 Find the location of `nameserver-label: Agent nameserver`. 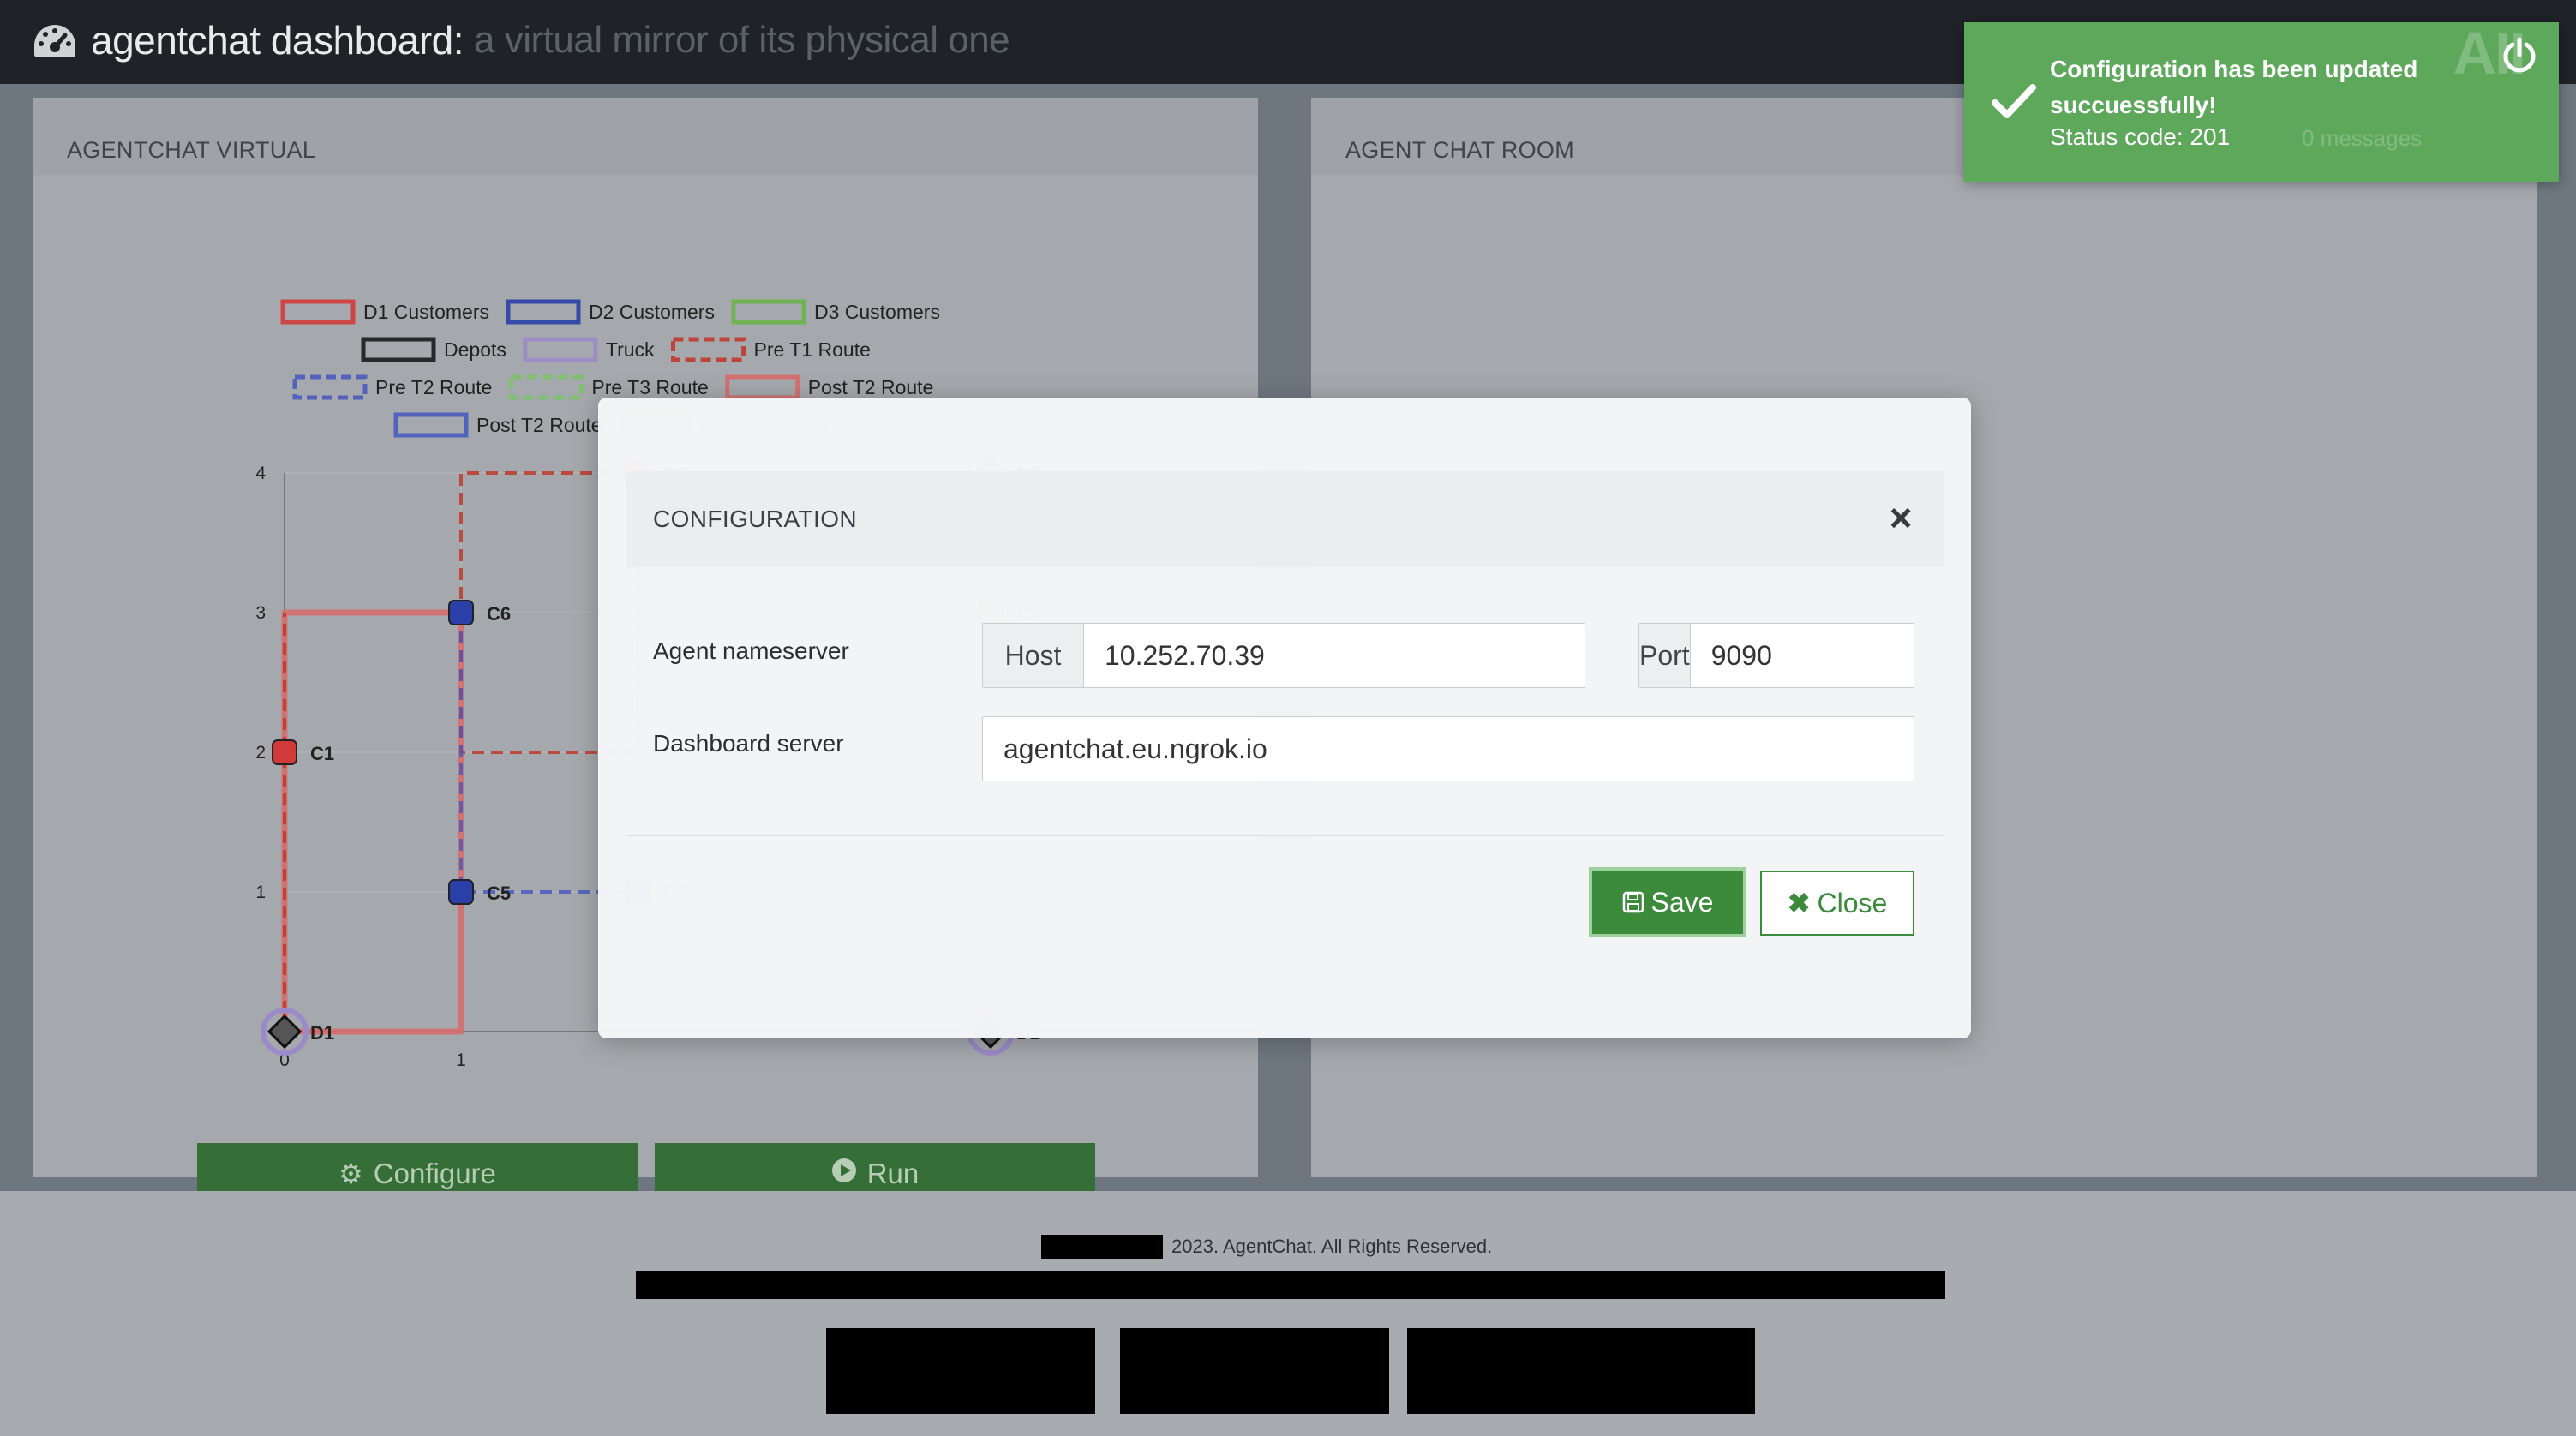

nameserver-label: Agent nameserver is located at coordinates (751, 650).